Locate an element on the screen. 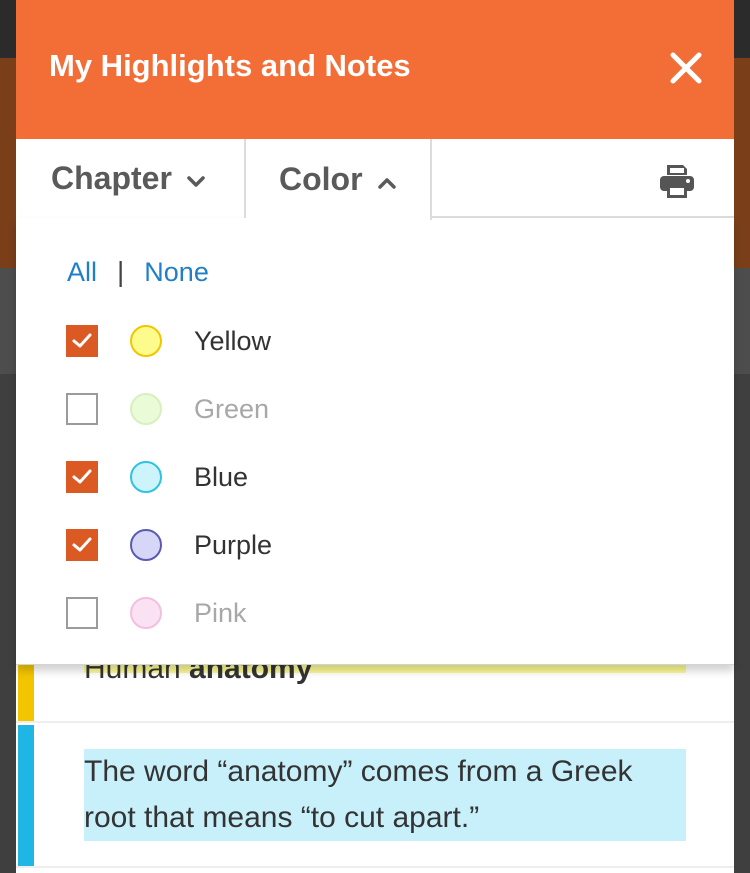 Image resolution: width=750 pixels, height=873 pixels. color-row-green: Green is located at coordinates (167, 409).